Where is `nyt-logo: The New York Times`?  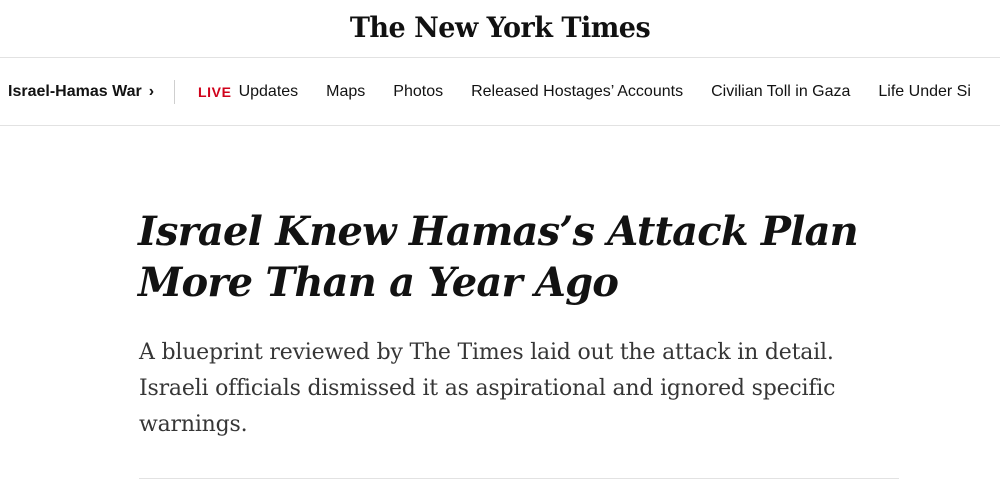 nyt-logo: The New York Times is located at coordinates (500, 29).